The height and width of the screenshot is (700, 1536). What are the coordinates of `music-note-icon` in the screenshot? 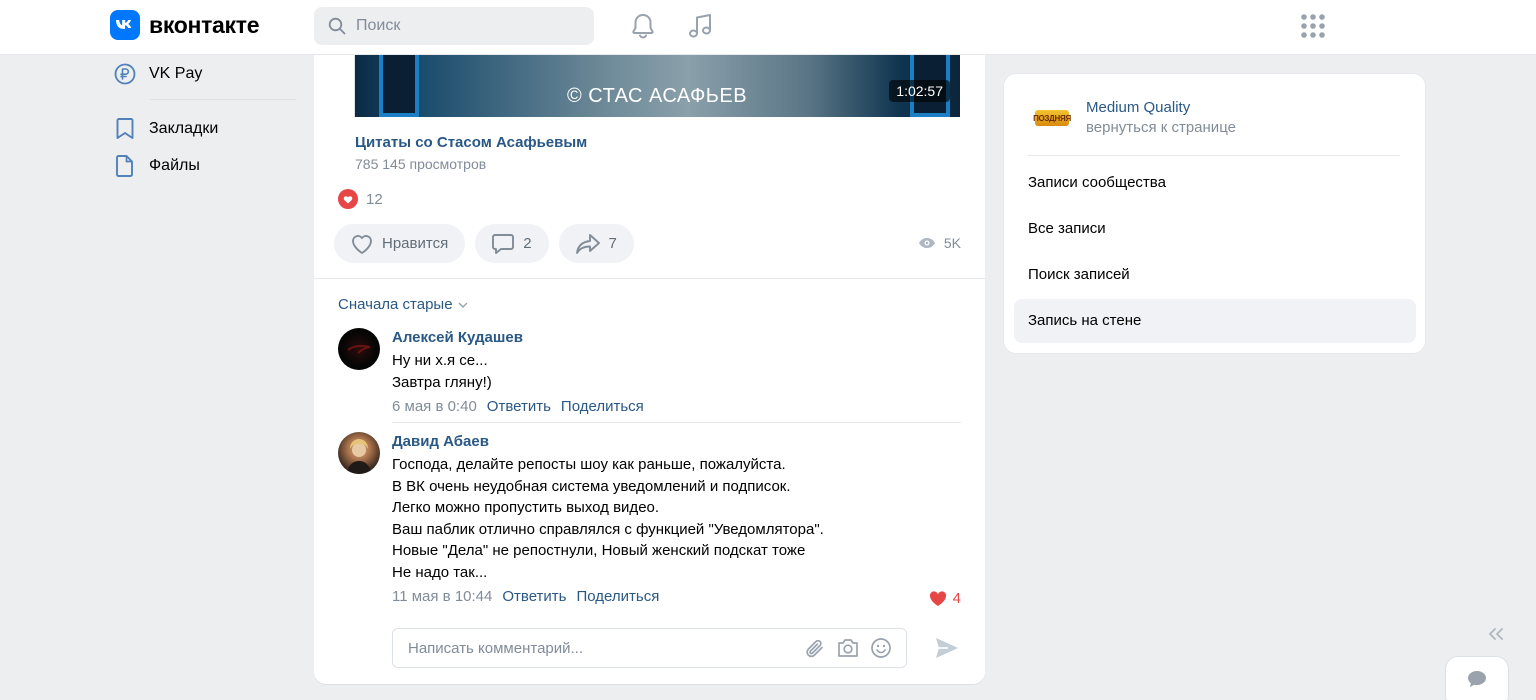 It's located at (700, 28).